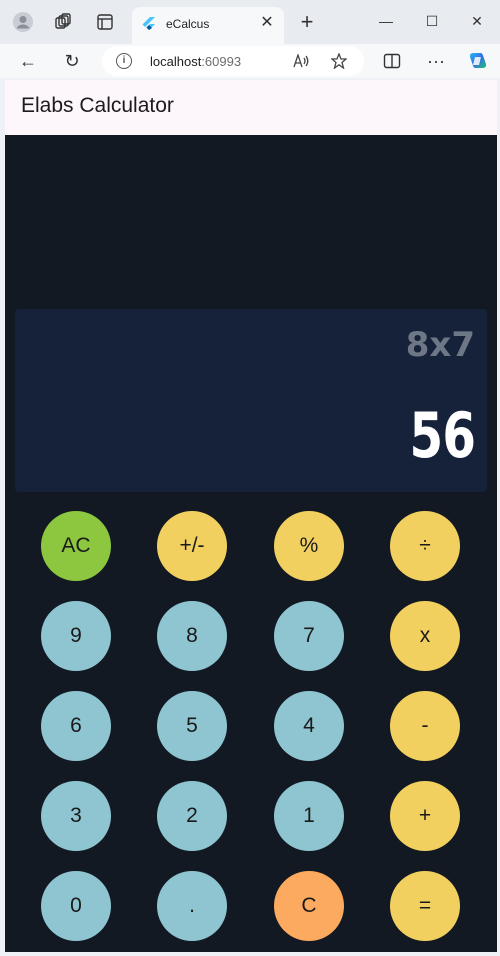 This screenshot has height=956, width=500. I want to click on divide-button: ÷, so click(425, 546).